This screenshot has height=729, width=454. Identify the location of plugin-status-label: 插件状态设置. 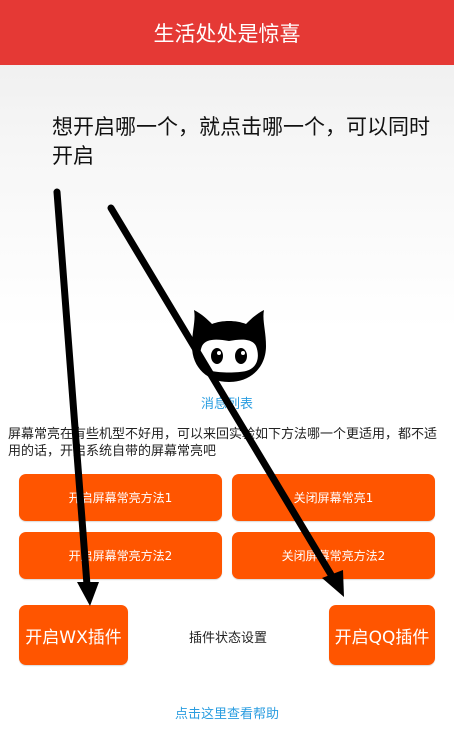
(227, 638).